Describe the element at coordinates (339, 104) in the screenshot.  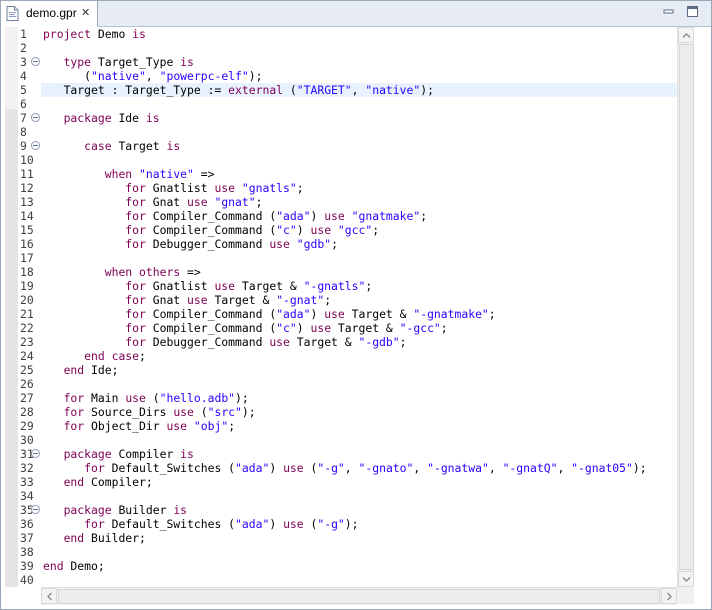
I see `code-line: 6` at that location.